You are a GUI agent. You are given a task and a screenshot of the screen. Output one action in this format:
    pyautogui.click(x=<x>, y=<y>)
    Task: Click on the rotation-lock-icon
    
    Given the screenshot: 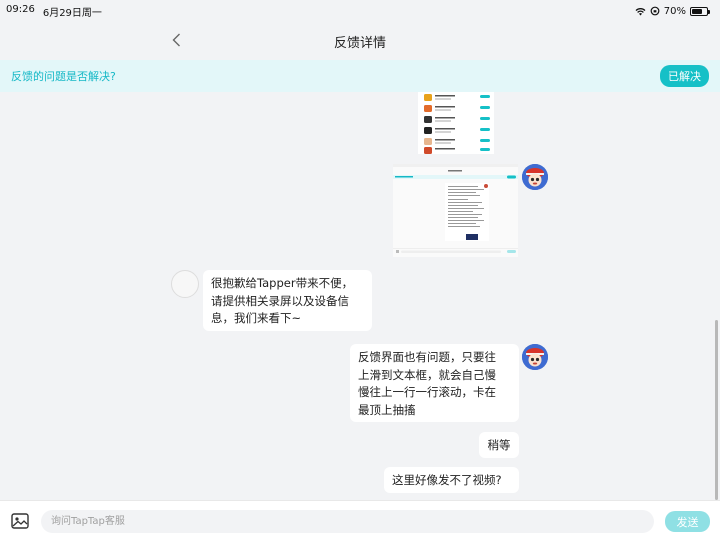 What is the action you would take?
    pyautogui.click(x=655, y=11)
    